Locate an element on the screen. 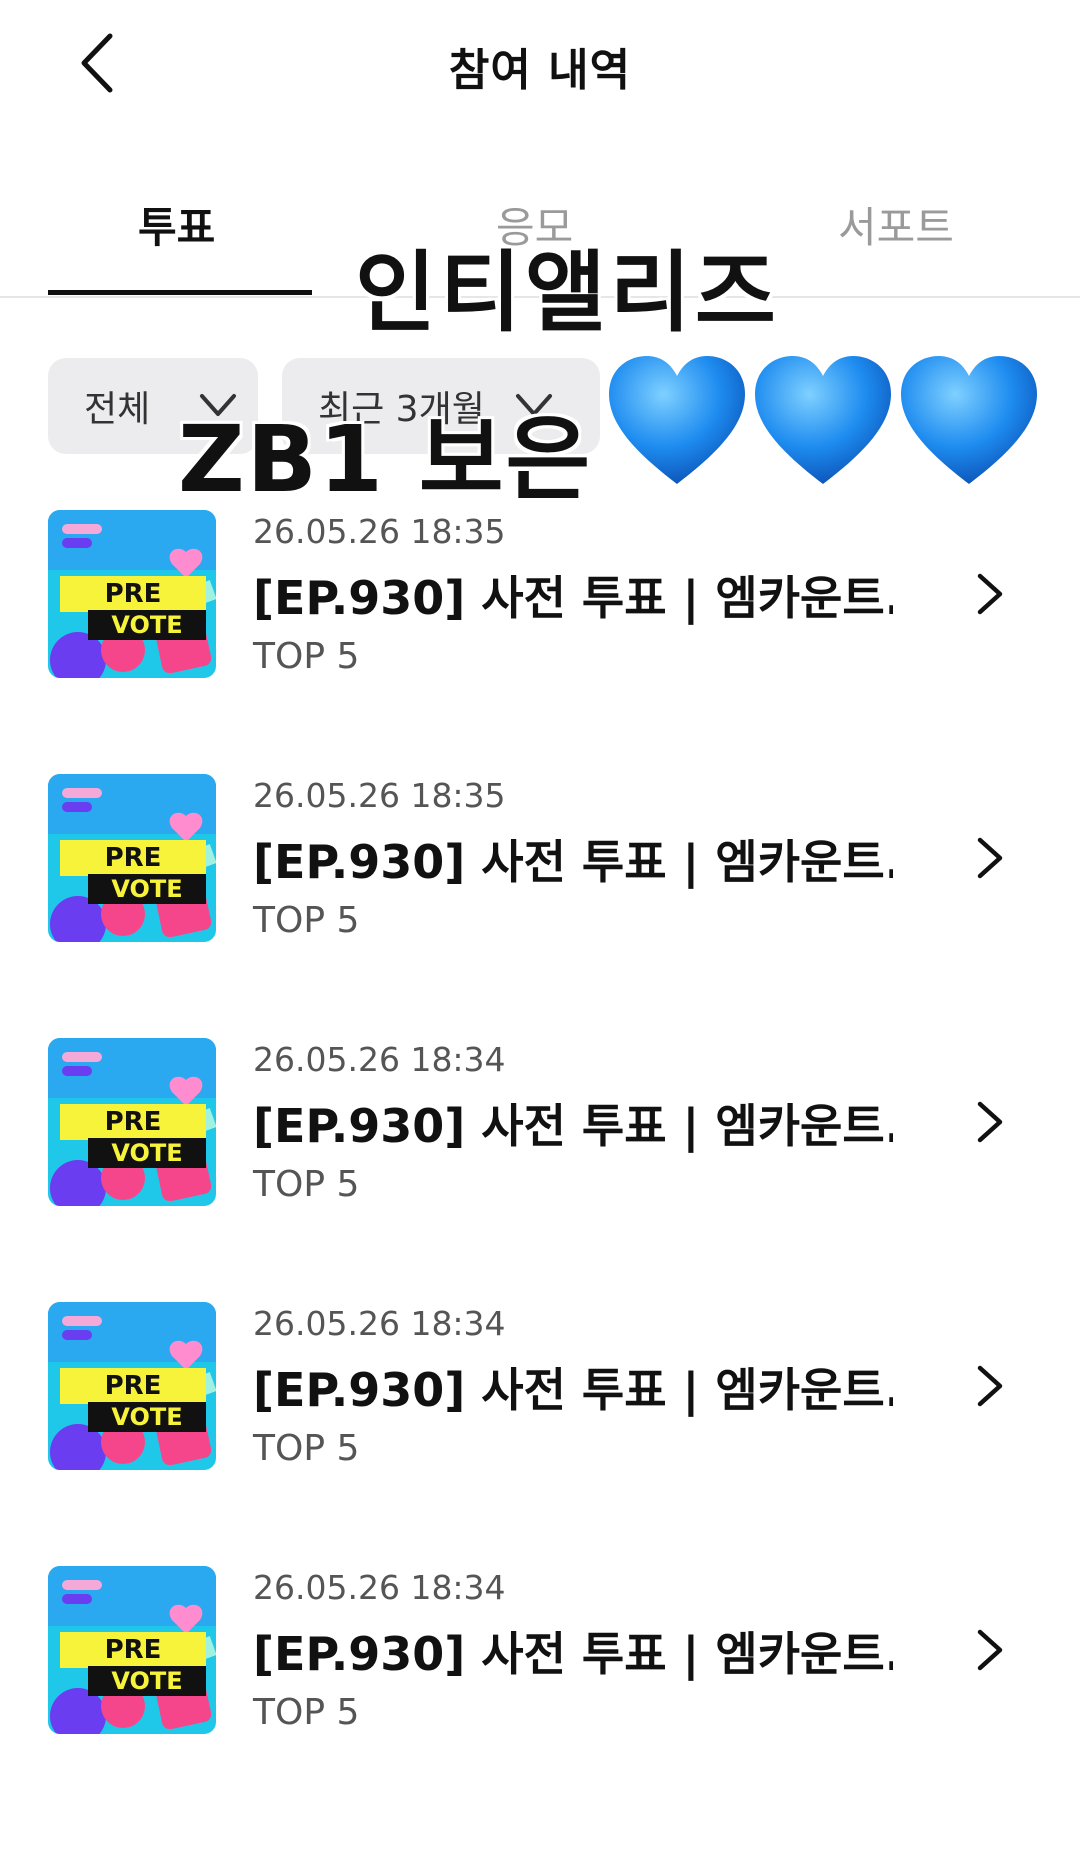 This screenshot has width=1080, height=1854. tab-vote: 투표 is located at coordinates (176, 224).